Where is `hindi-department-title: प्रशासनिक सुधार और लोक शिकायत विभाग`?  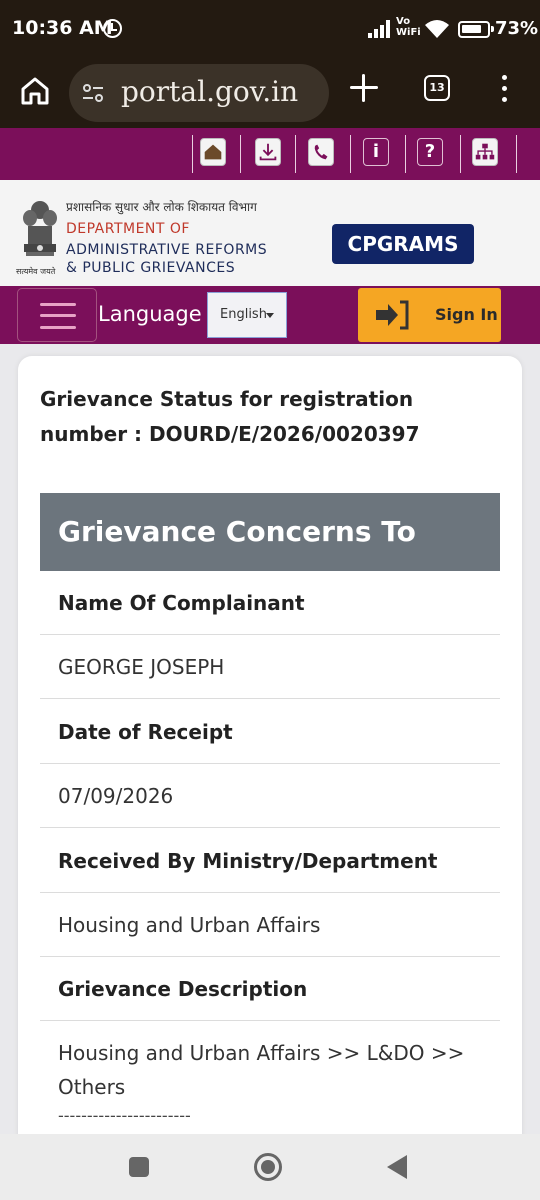 hindi-department-title: प्रशासनिक सुधार और लोक शिकायत विभाग is located at coordinates (161, 207).